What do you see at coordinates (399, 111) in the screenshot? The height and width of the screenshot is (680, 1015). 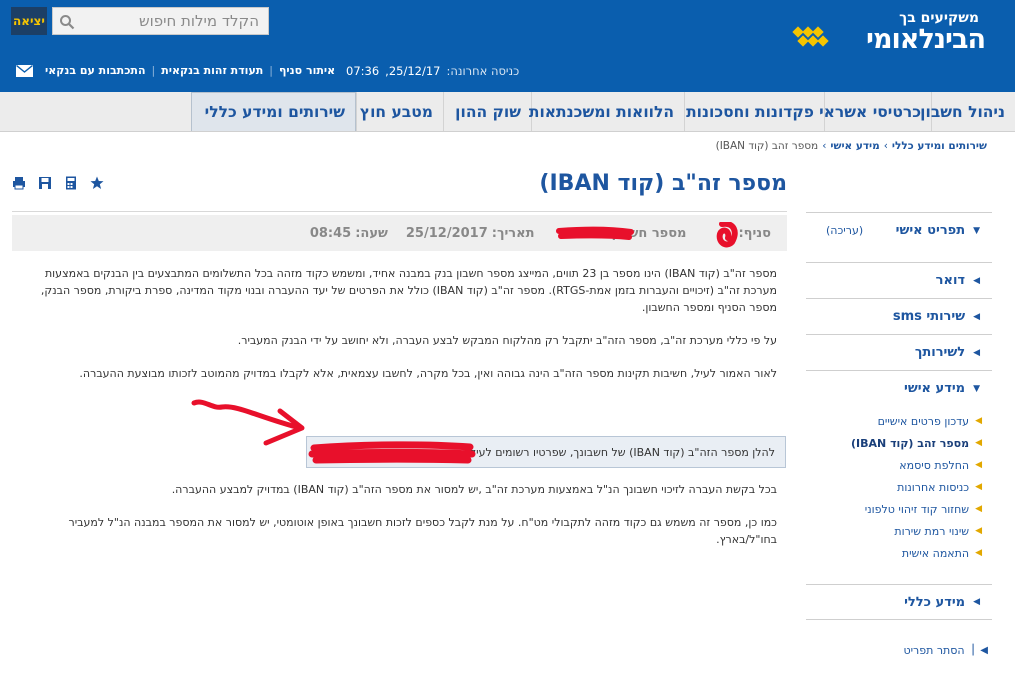 I see `nav-foreign-currency: מטבע חוץ` at bounding box center [399, 111].